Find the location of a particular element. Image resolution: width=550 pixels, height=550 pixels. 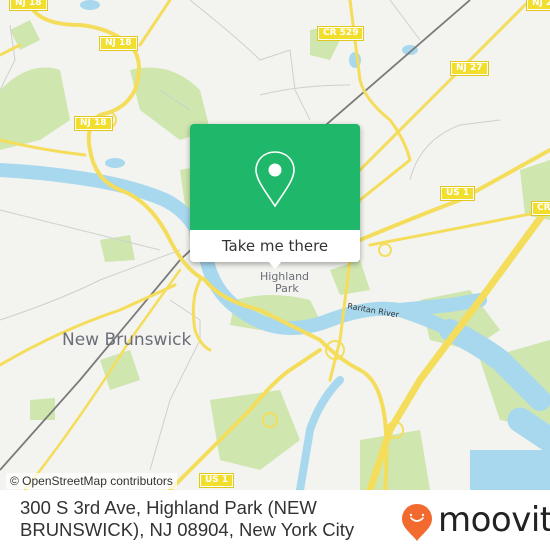

take-me-there-button: Take me there is located at coordinates (275, 246).